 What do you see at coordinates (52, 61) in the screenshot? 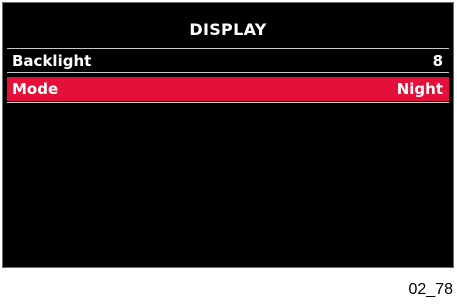
I see `menu-item-label: Backlight` at bounding box center [52, 61].